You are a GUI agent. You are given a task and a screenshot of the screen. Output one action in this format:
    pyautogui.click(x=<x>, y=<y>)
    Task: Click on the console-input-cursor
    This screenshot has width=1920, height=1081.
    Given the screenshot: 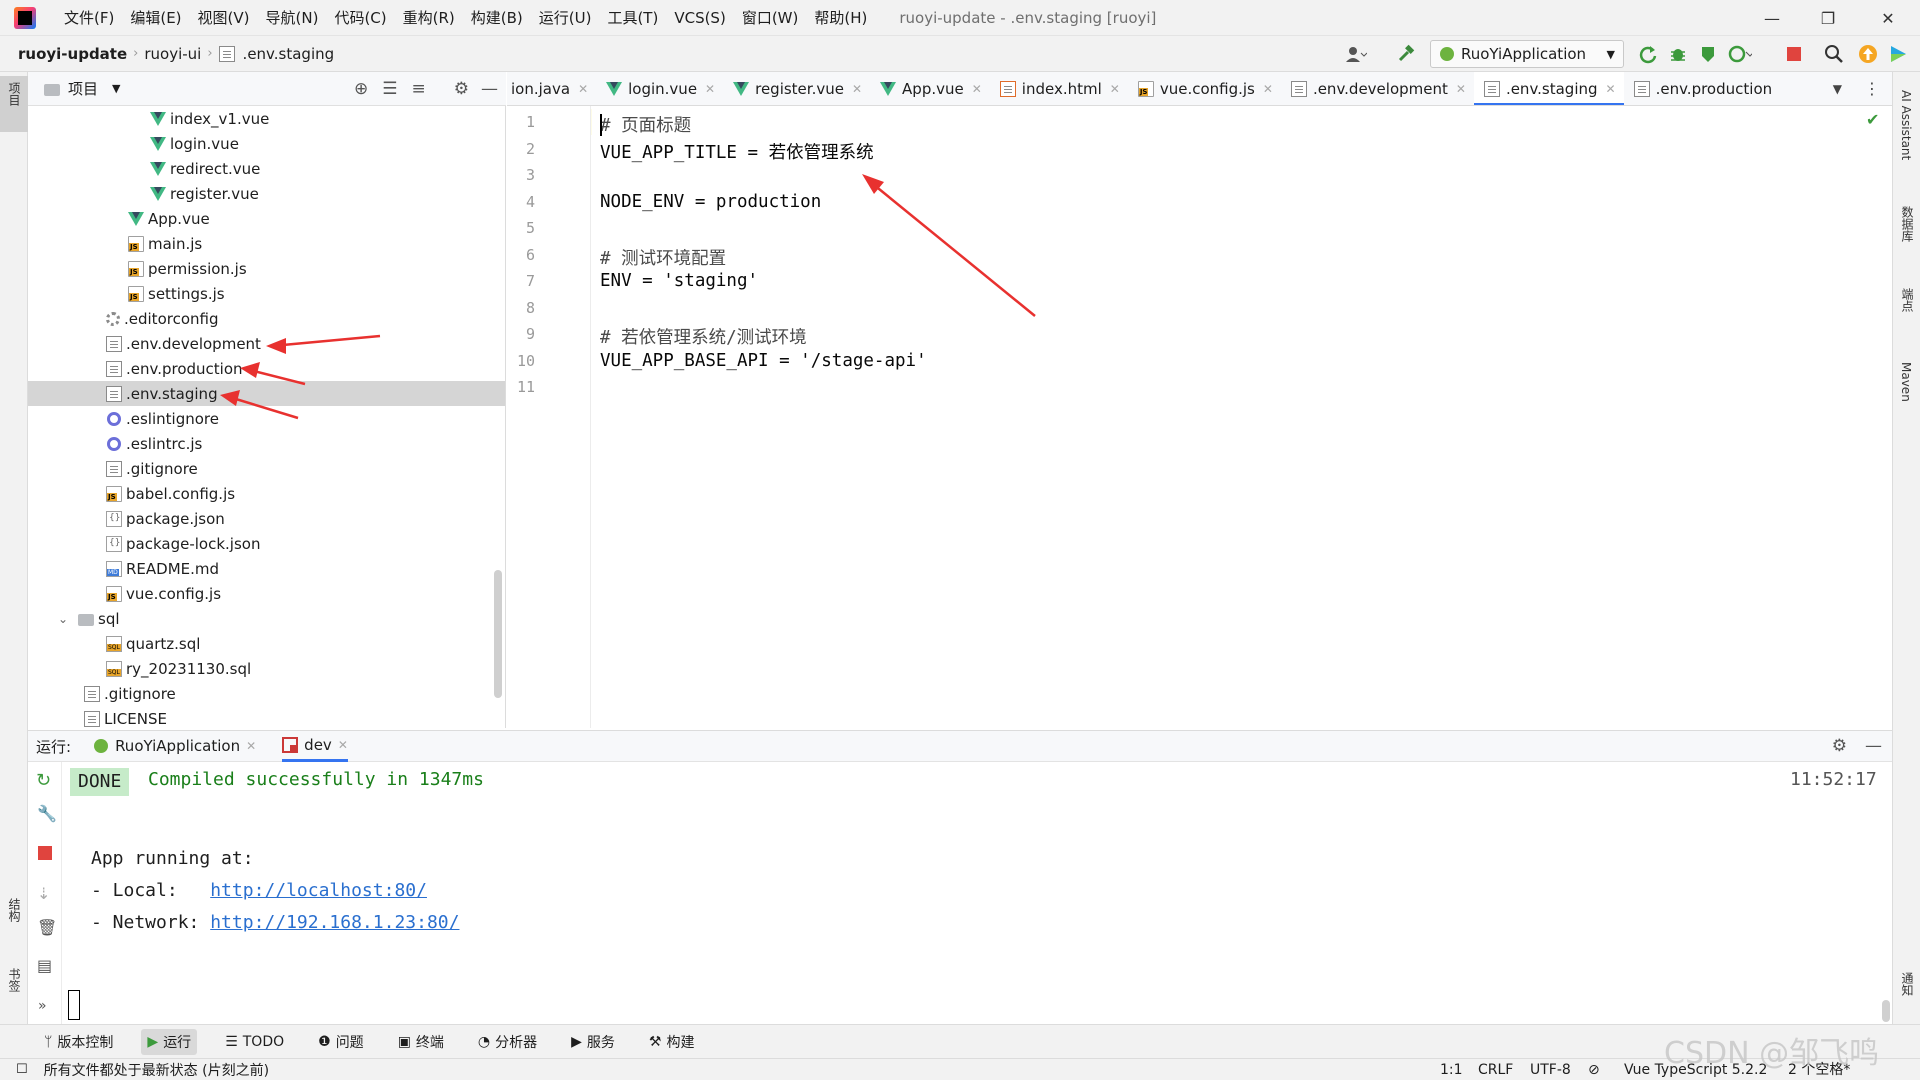 What is the action you would take?
    pyautogui.click(x=74, y=1005)
    